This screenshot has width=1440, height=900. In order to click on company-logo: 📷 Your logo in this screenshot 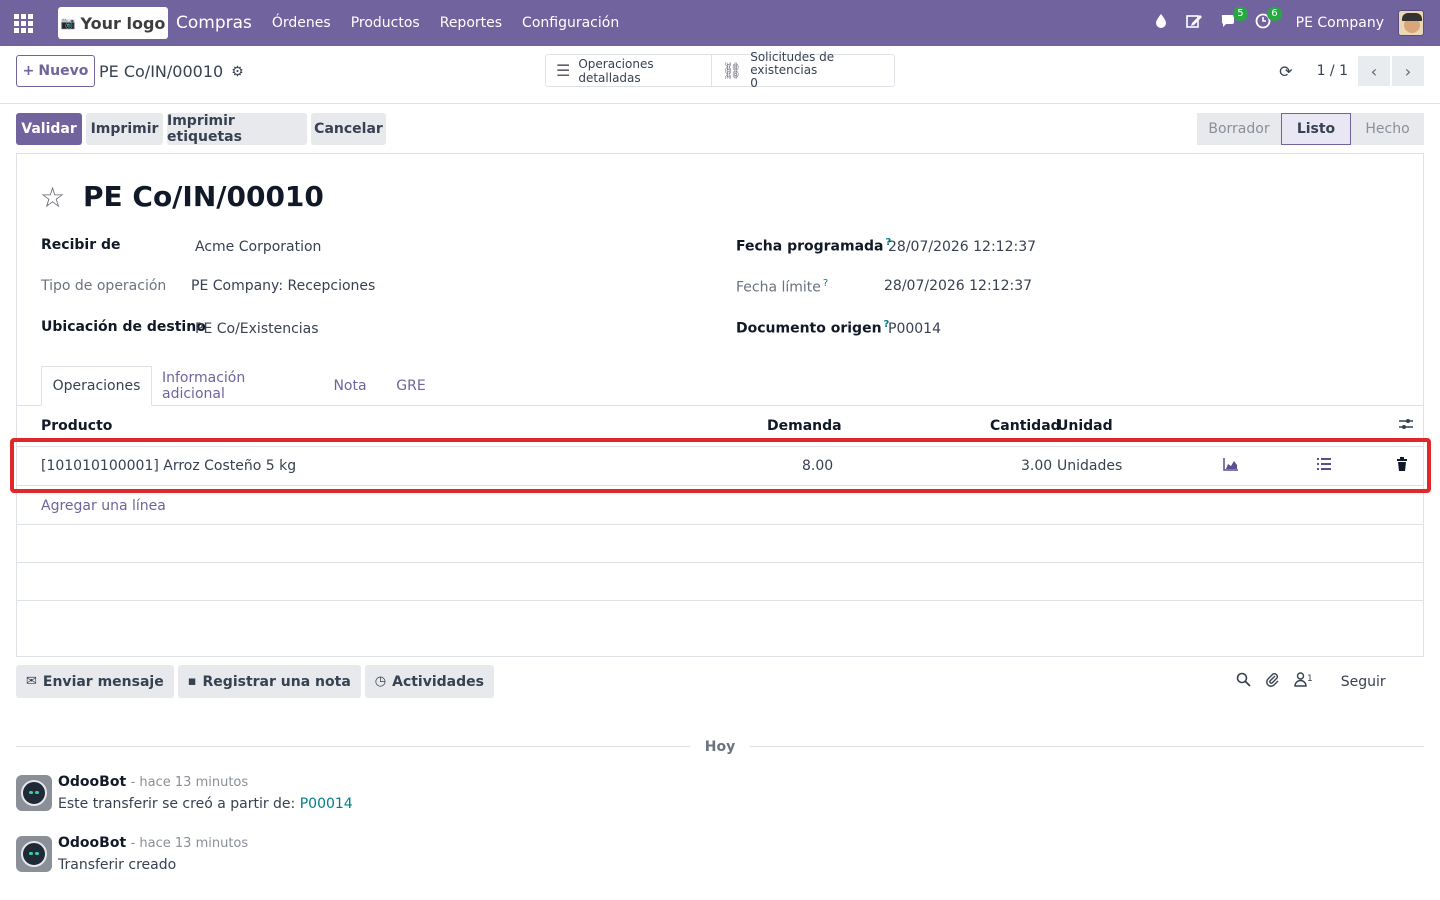, I will do `click(113, 23)`.